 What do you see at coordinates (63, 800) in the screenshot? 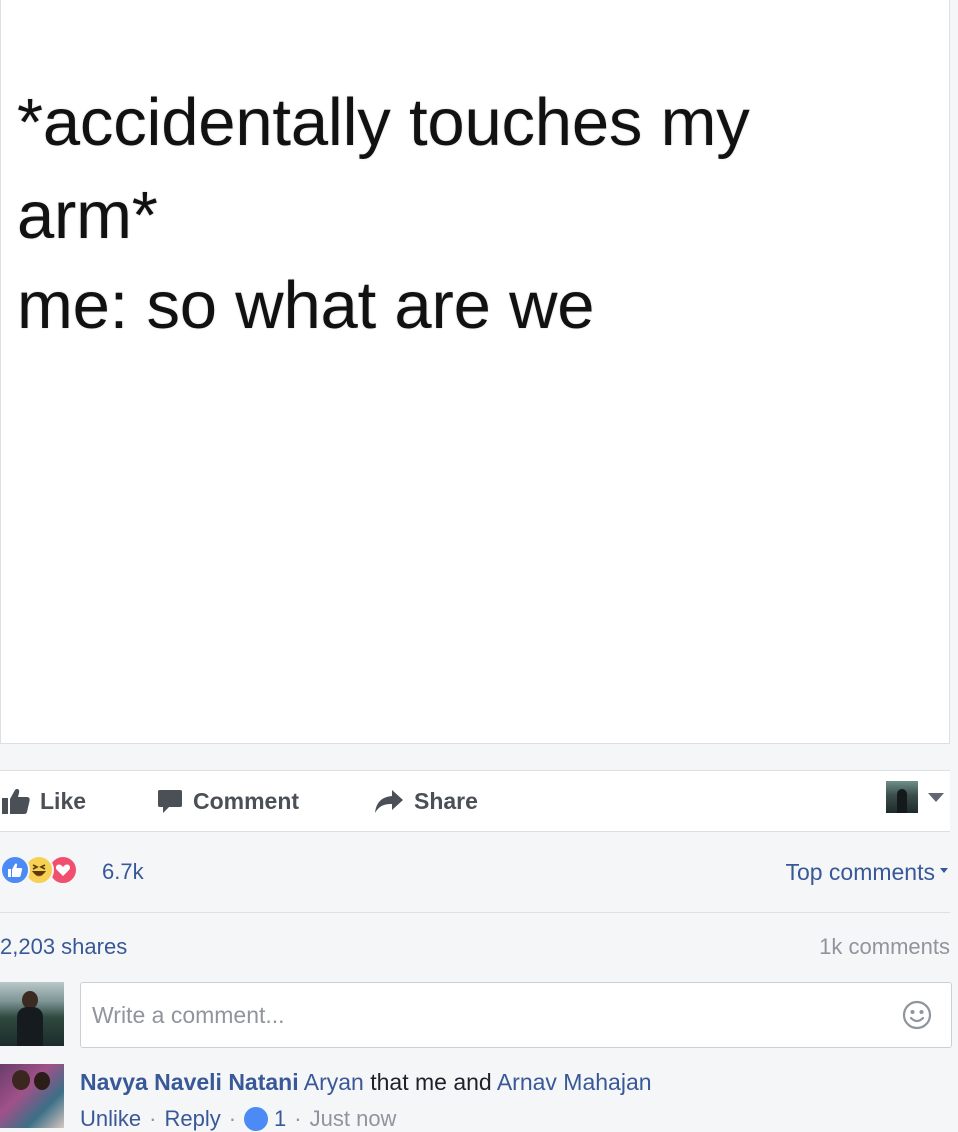
I see `like-label: Like` at bounding box center [63, 800].